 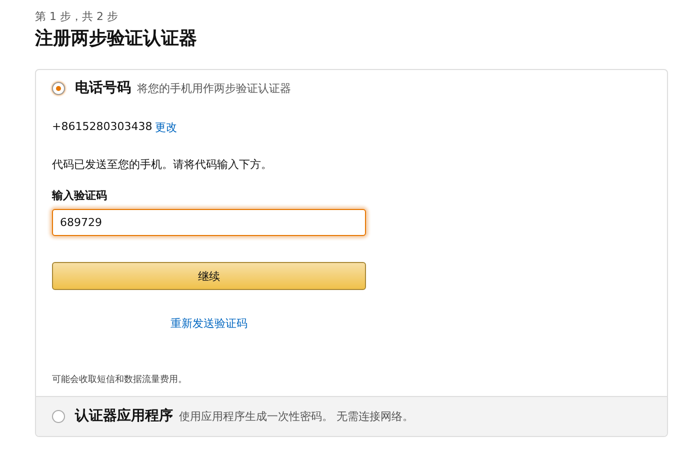 What do you see at coordinates (124, 416) in the screenshot?
I see `option-title: 认证器应用程序` at bounding box center [124, 416].